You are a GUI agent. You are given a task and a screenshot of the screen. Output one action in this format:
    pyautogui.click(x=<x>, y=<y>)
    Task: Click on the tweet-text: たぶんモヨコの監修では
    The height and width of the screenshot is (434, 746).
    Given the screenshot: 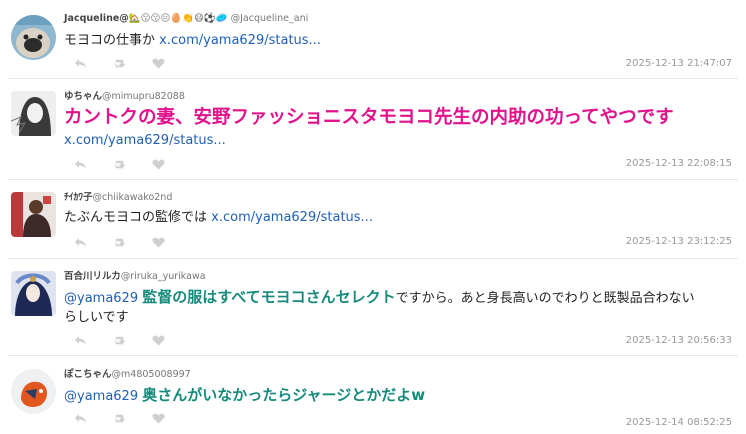 What is the action you would take?
    pyautogui.click(x=136, y=217)
    